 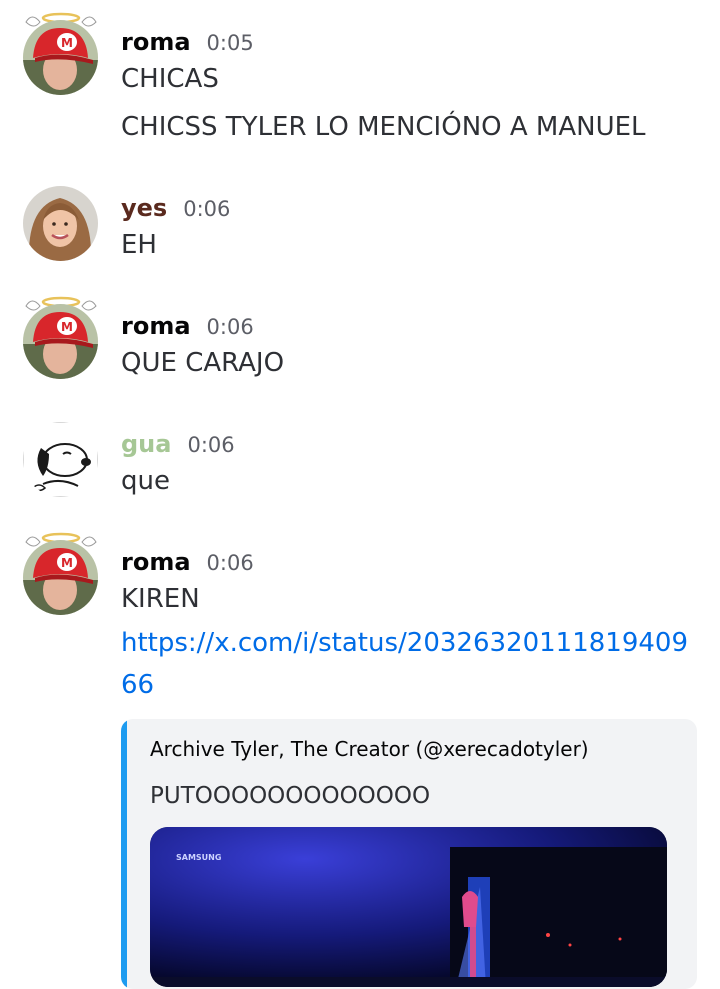 What do you see at coordinates (383, 127) in the screenshot?
I see `message-text: CHICSS TYLER LO MENCIÓNO A MANUEL` at bounding box center [383, 127].